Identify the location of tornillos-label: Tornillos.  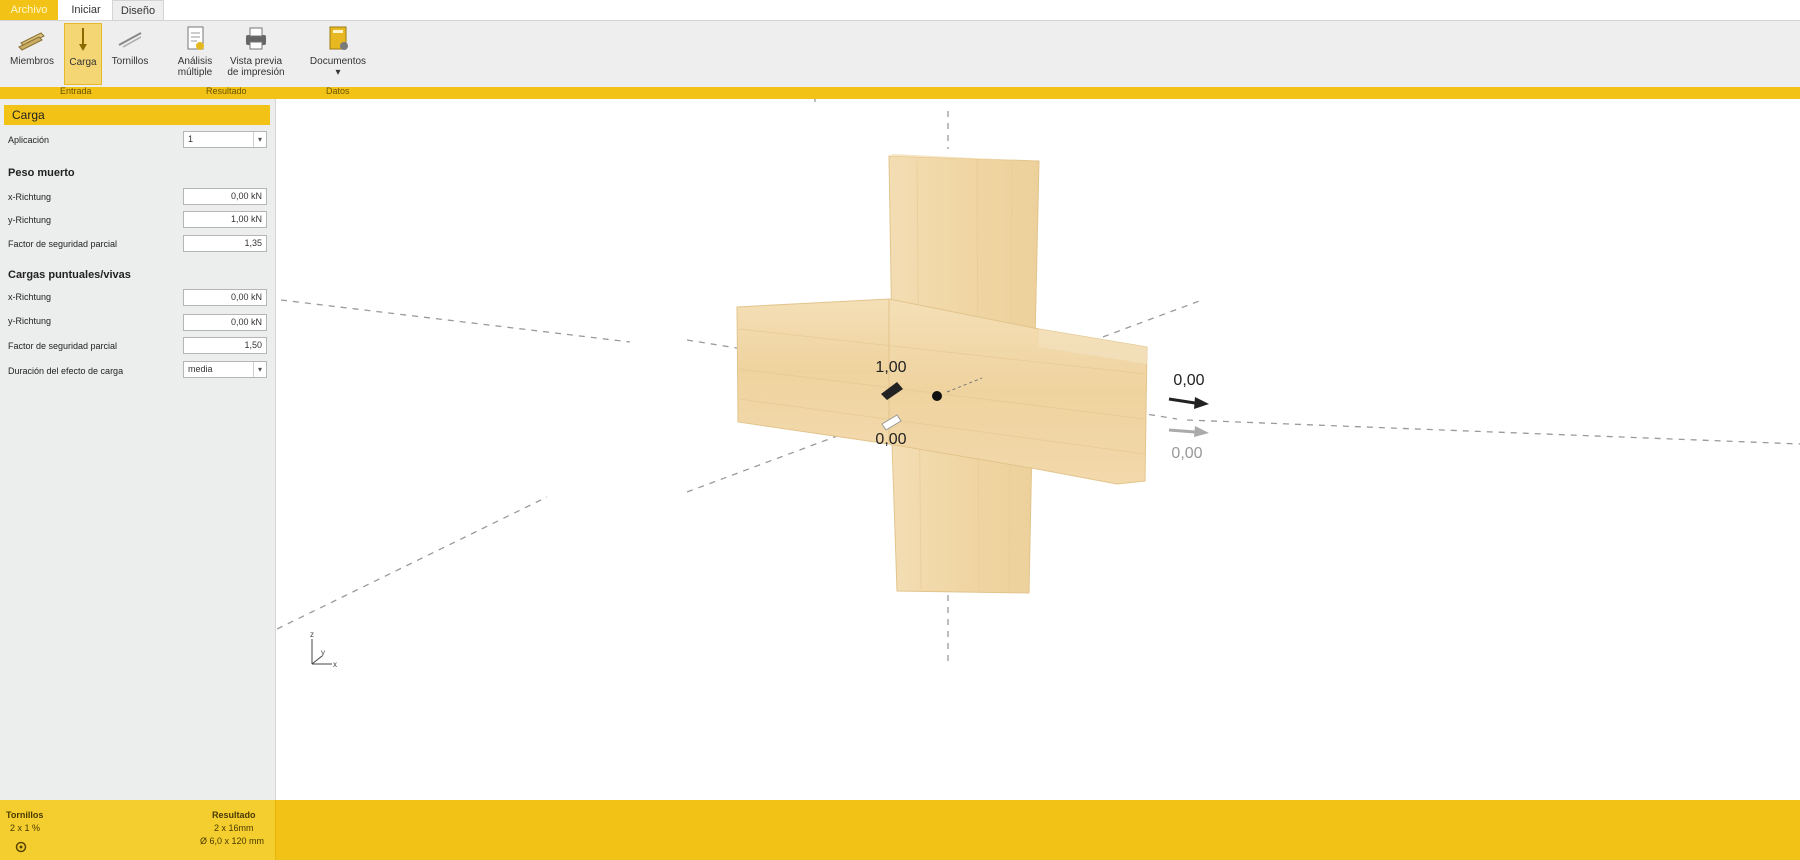
(130, 61).